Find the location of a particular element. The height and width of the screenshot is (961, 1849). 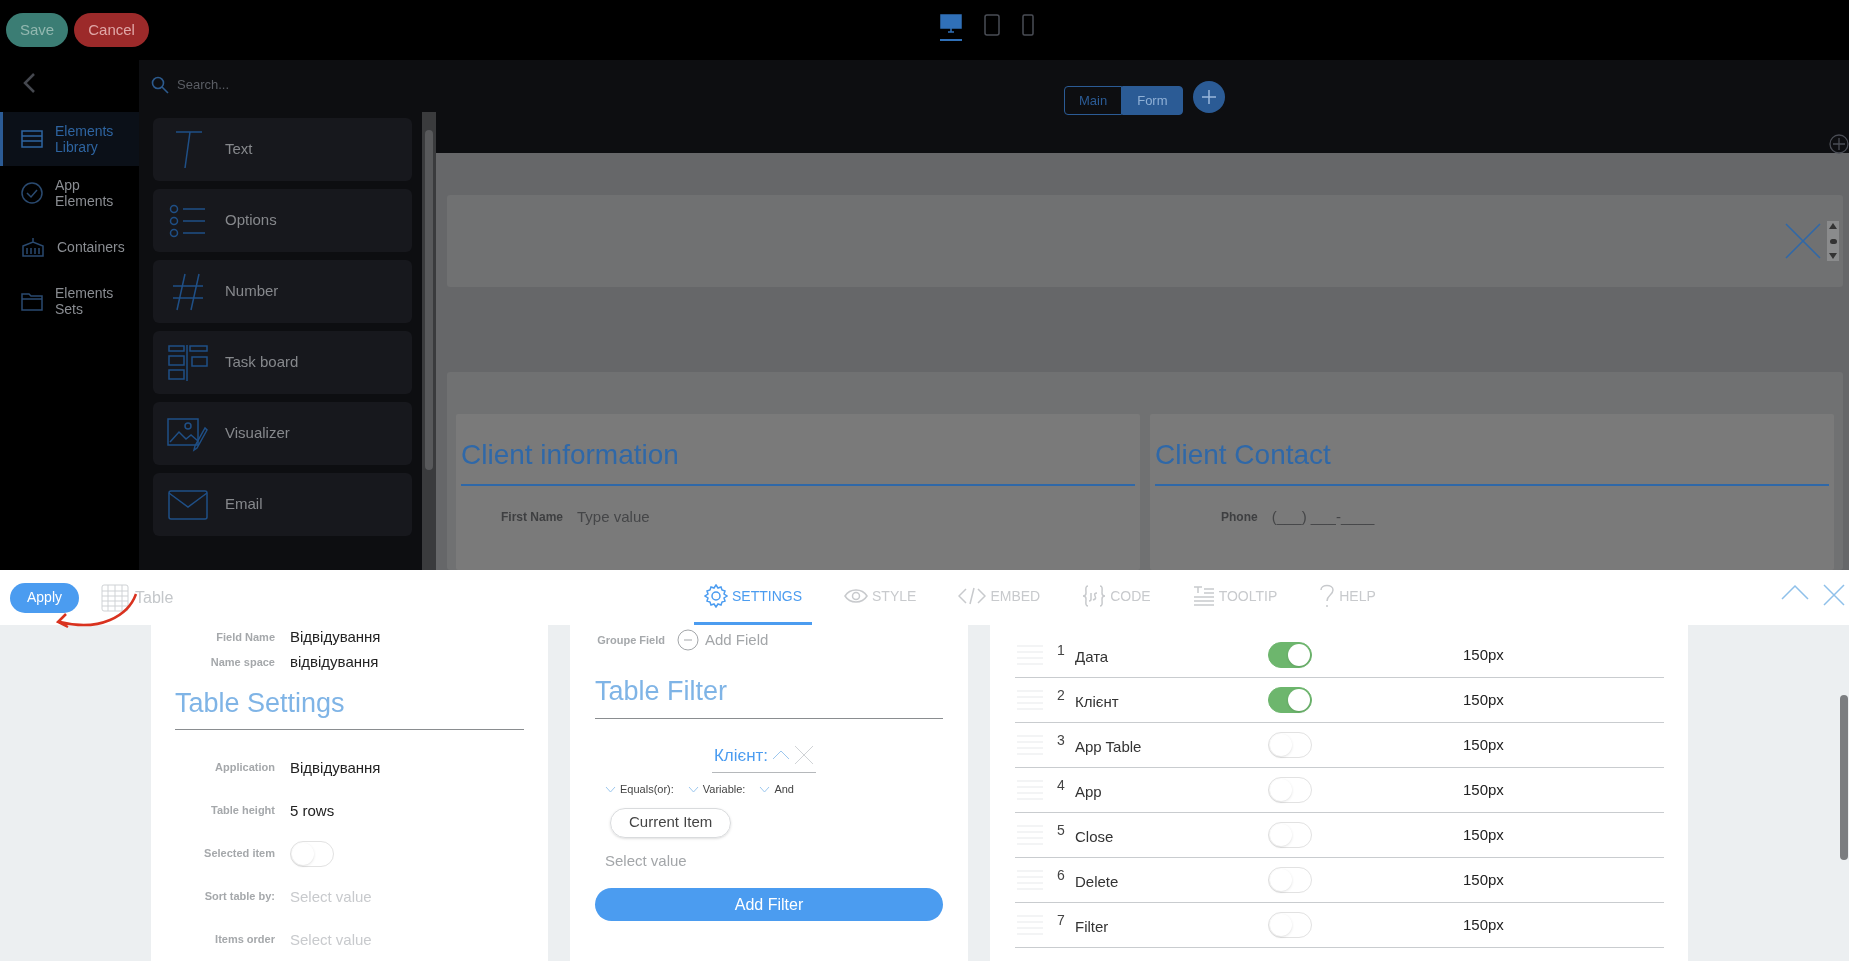

table-grid-icon is located at coordinates (115, 597).